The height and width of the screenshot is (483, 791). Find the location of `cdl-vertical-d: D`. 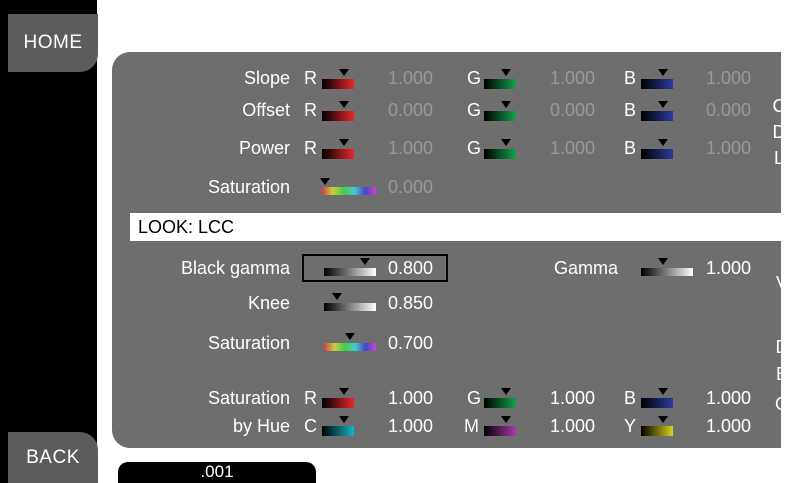

cdl-vertical-d: D is located at coordinates (779, 132).